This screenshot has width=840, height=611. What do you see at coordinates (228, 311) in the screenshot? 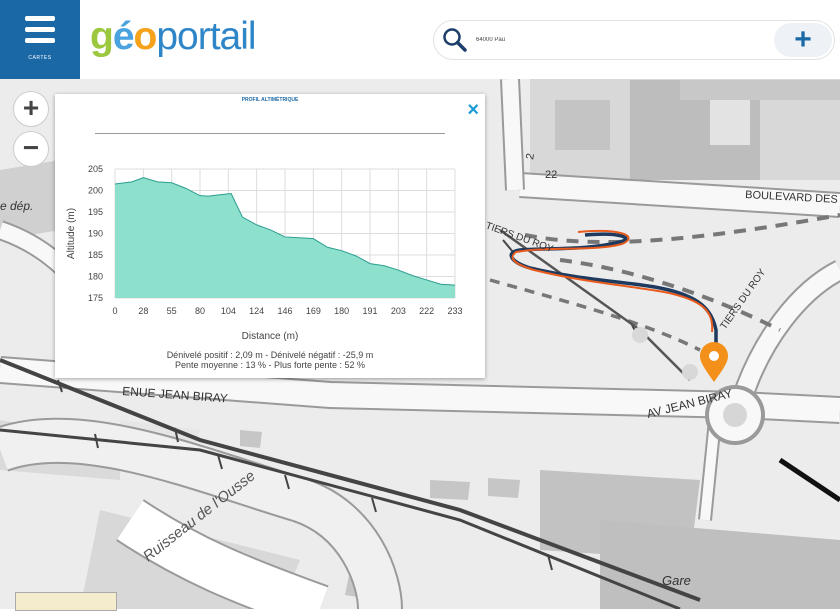
I see `x-tick-label: 104` at bounding box center [228, 311].